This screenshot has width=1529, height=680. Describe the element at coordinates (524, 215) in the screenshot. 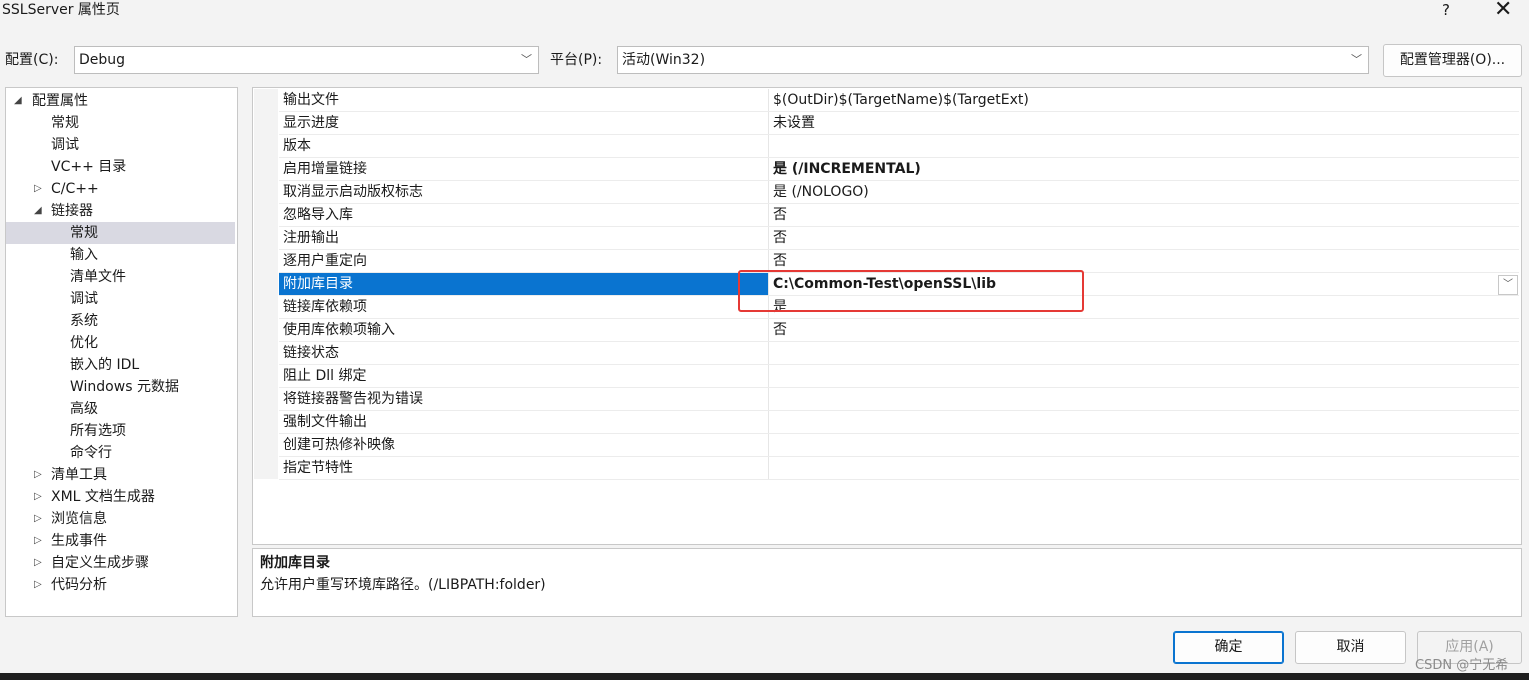

I see `property-name: 忽略导入库` at that location.